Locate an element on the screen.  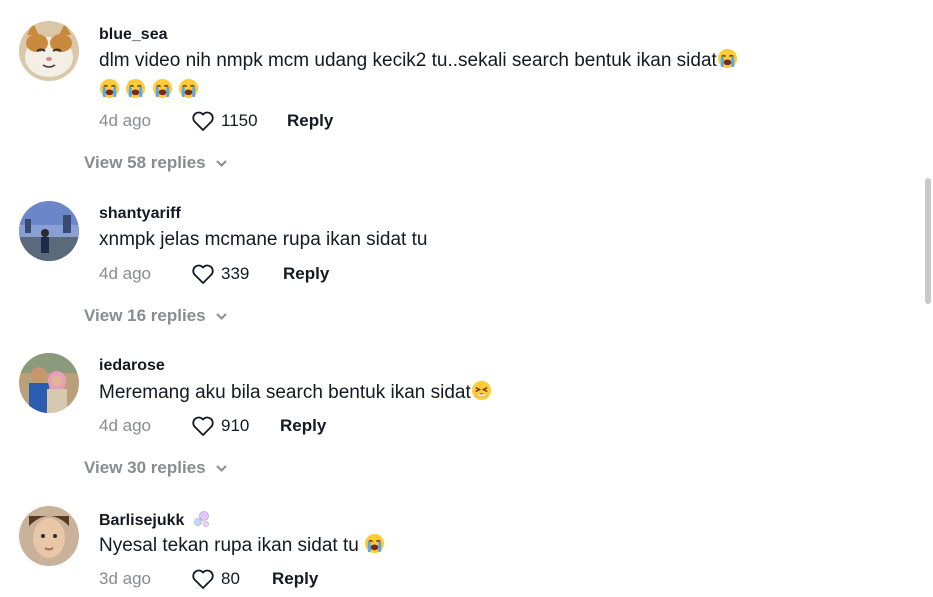
comment-meta: 4d ago 1150 Reply is located at coordinates (216, 121).